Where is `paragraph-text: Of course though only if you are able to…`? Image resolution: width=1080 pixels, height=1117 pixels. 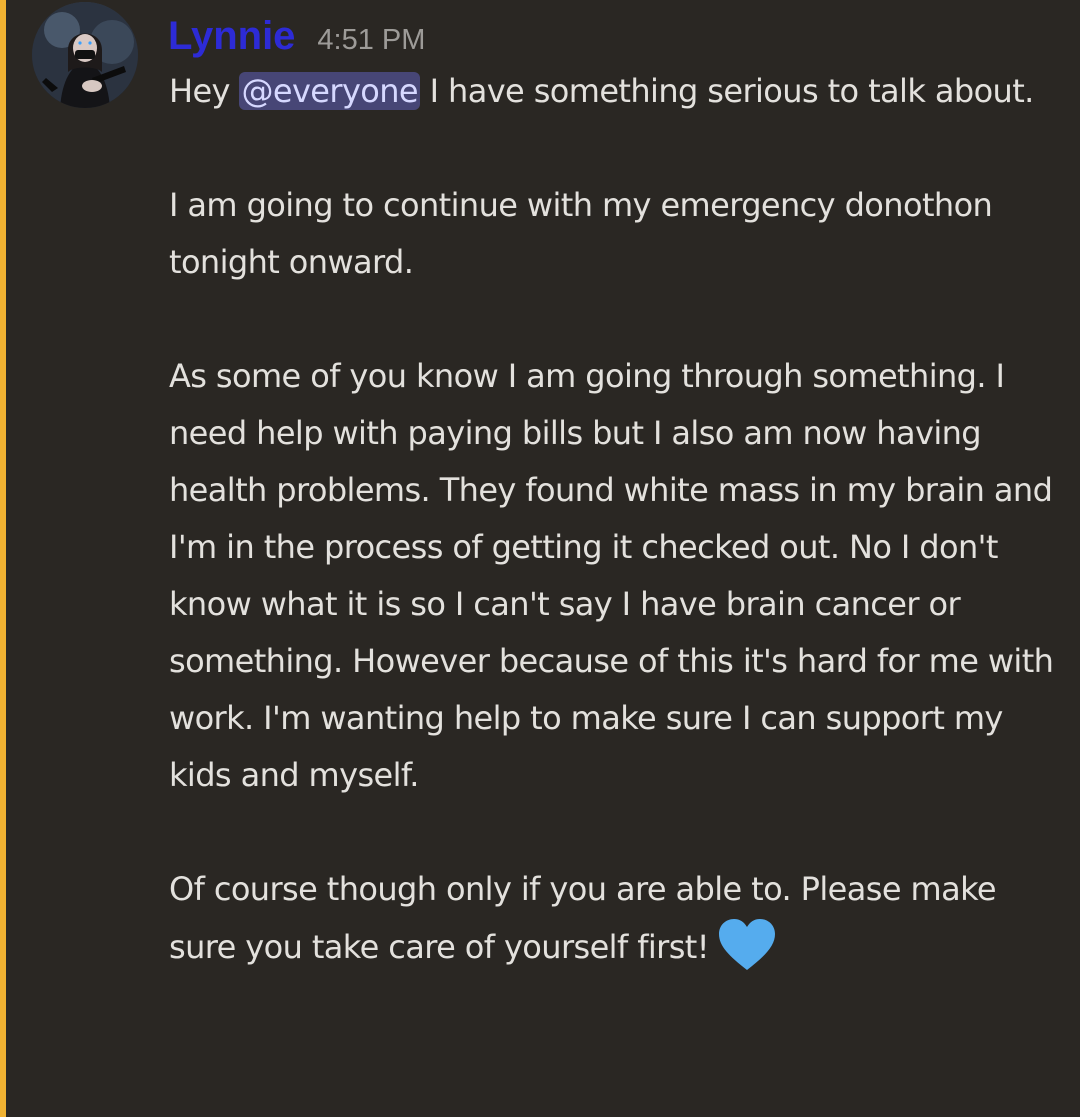 paragraph-text: Of course though only if you are able to… is located at coordinates (583, 918).